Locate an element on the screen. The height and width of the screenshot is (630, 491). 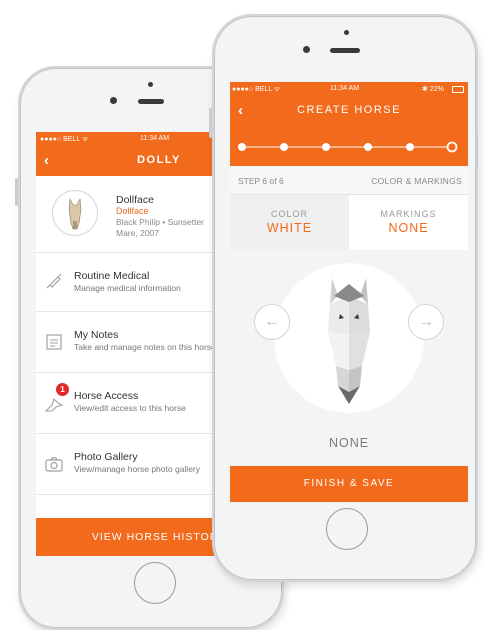
horse-subname: Dollface is located at coordinates (132, 211).